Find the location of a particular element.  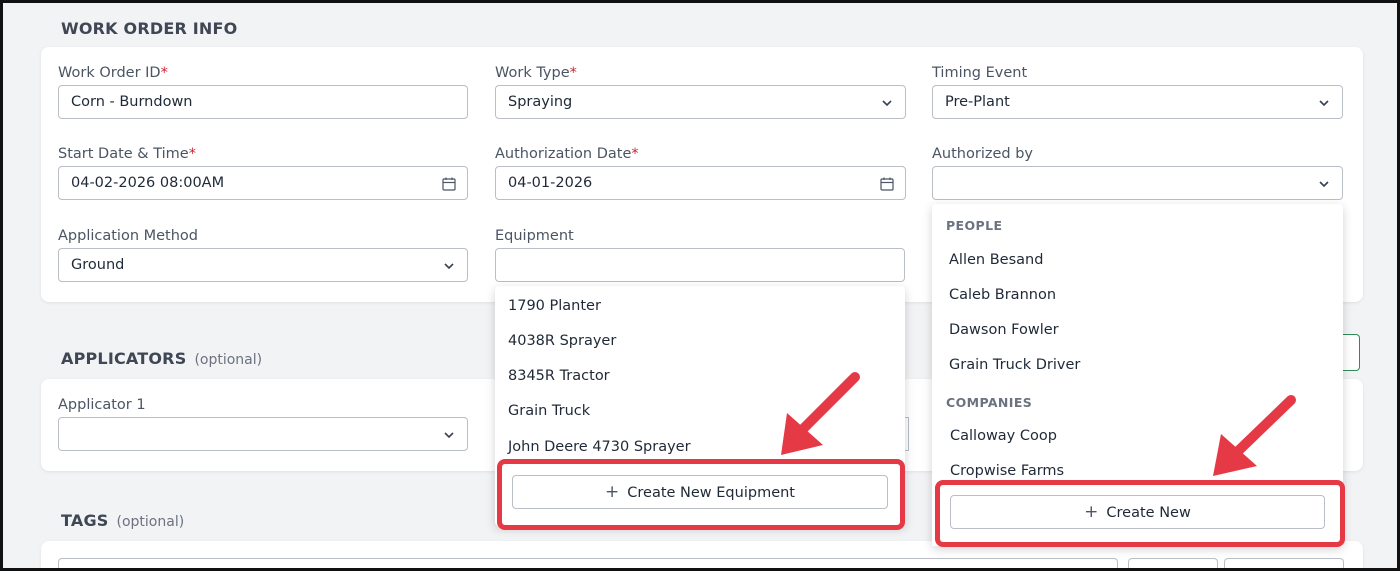

label-text: Applicator 1 is located at coordinates (102, 405).